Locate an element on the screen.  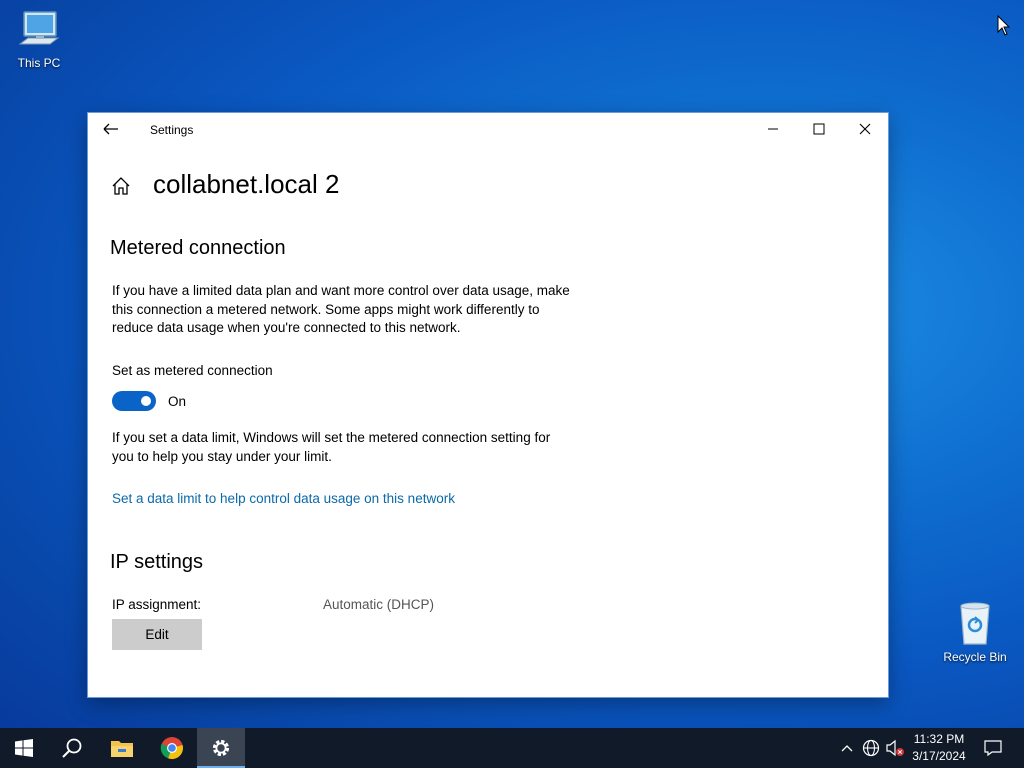
chrome-taskbar-button is located at coordinates (172, 748).